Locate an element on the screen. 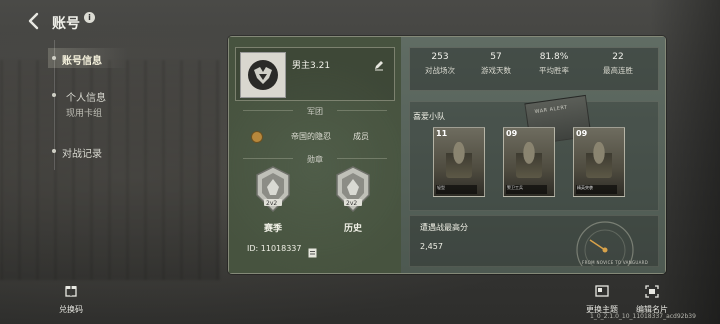 The image size is (720, 324). stat-label: 游戏天数 is located at coordinates (496, 70).